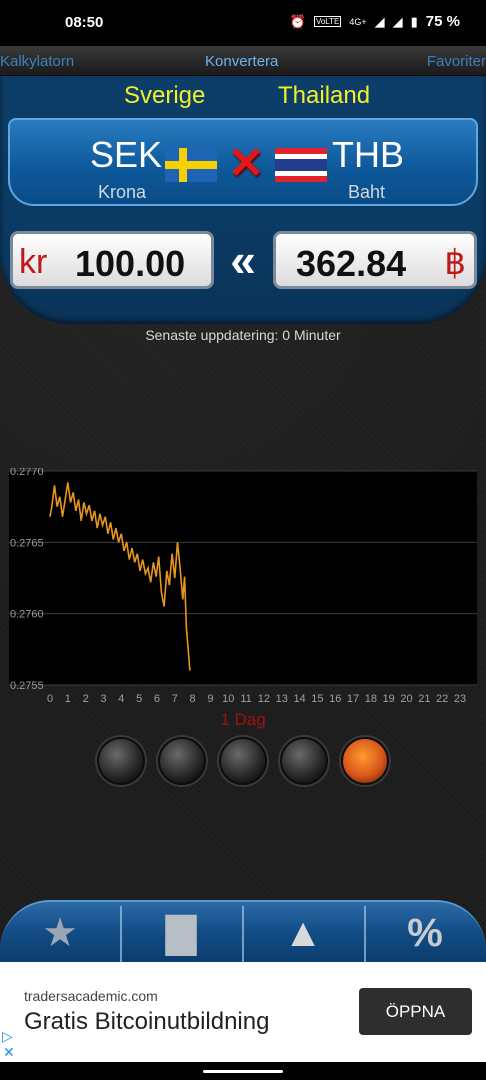 This screenshot has height=1080, width=486. Describe the element at coordinates (103, 699) in the screenshot. I see `x-tick-label: 3` at that location.